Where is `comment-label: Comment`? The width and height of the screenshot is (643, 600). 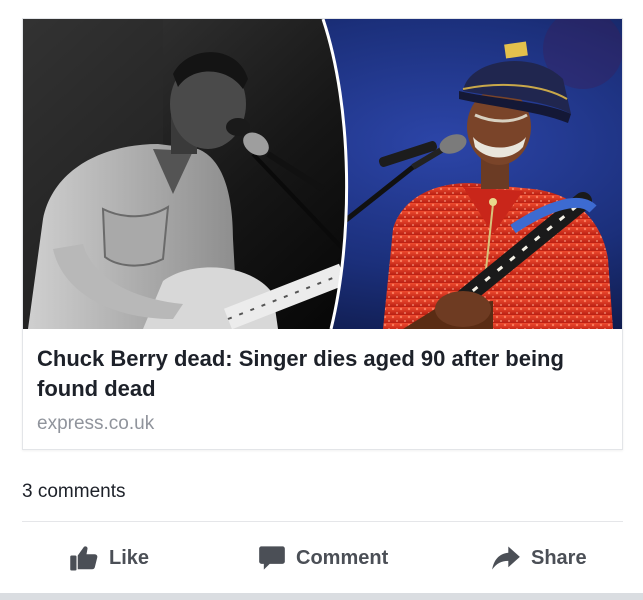
comment-label: Comment is located at coordinates (342, 557).